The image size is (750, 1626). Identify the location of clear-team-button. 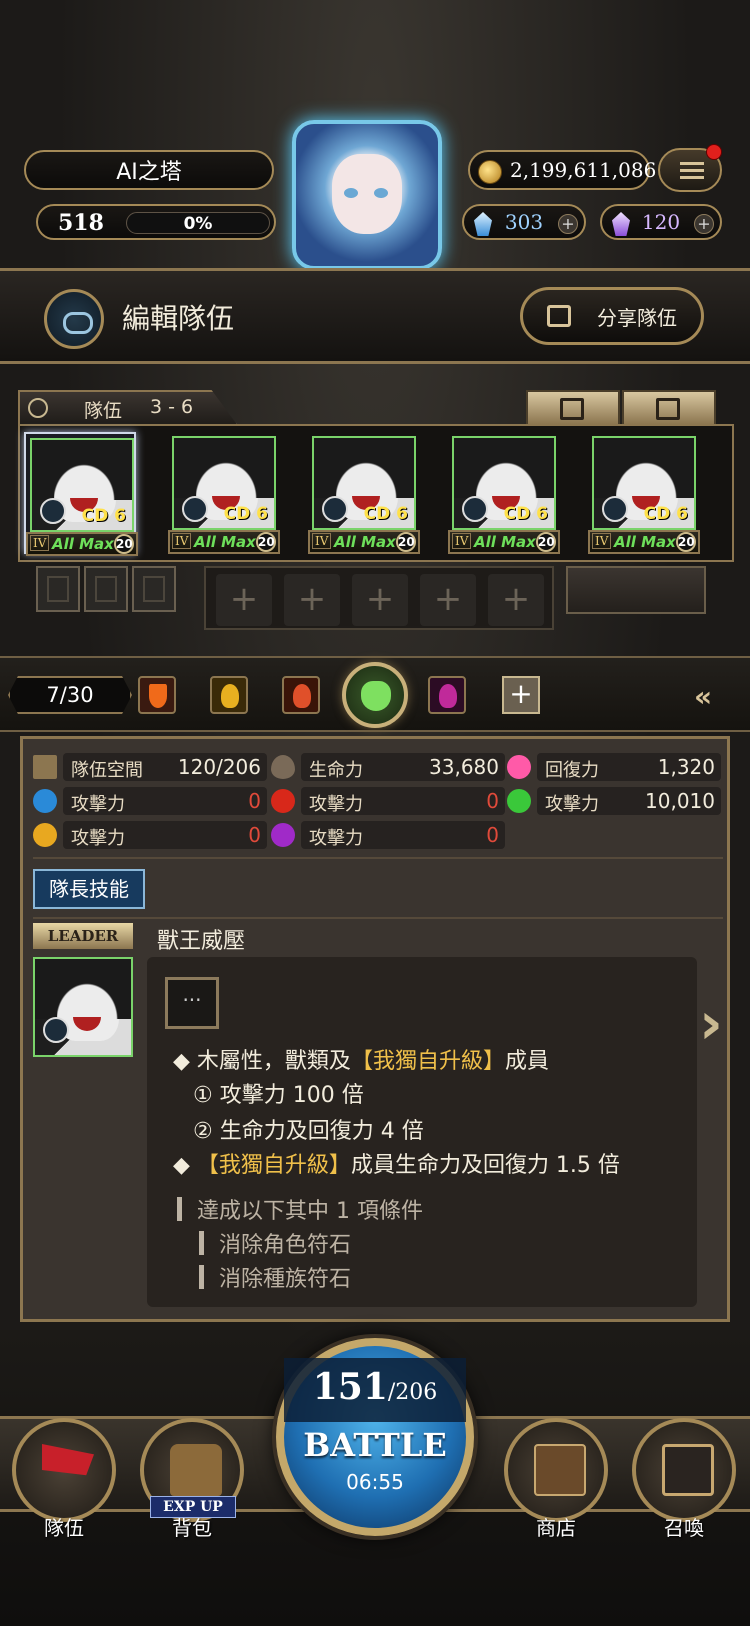
(669, 408).